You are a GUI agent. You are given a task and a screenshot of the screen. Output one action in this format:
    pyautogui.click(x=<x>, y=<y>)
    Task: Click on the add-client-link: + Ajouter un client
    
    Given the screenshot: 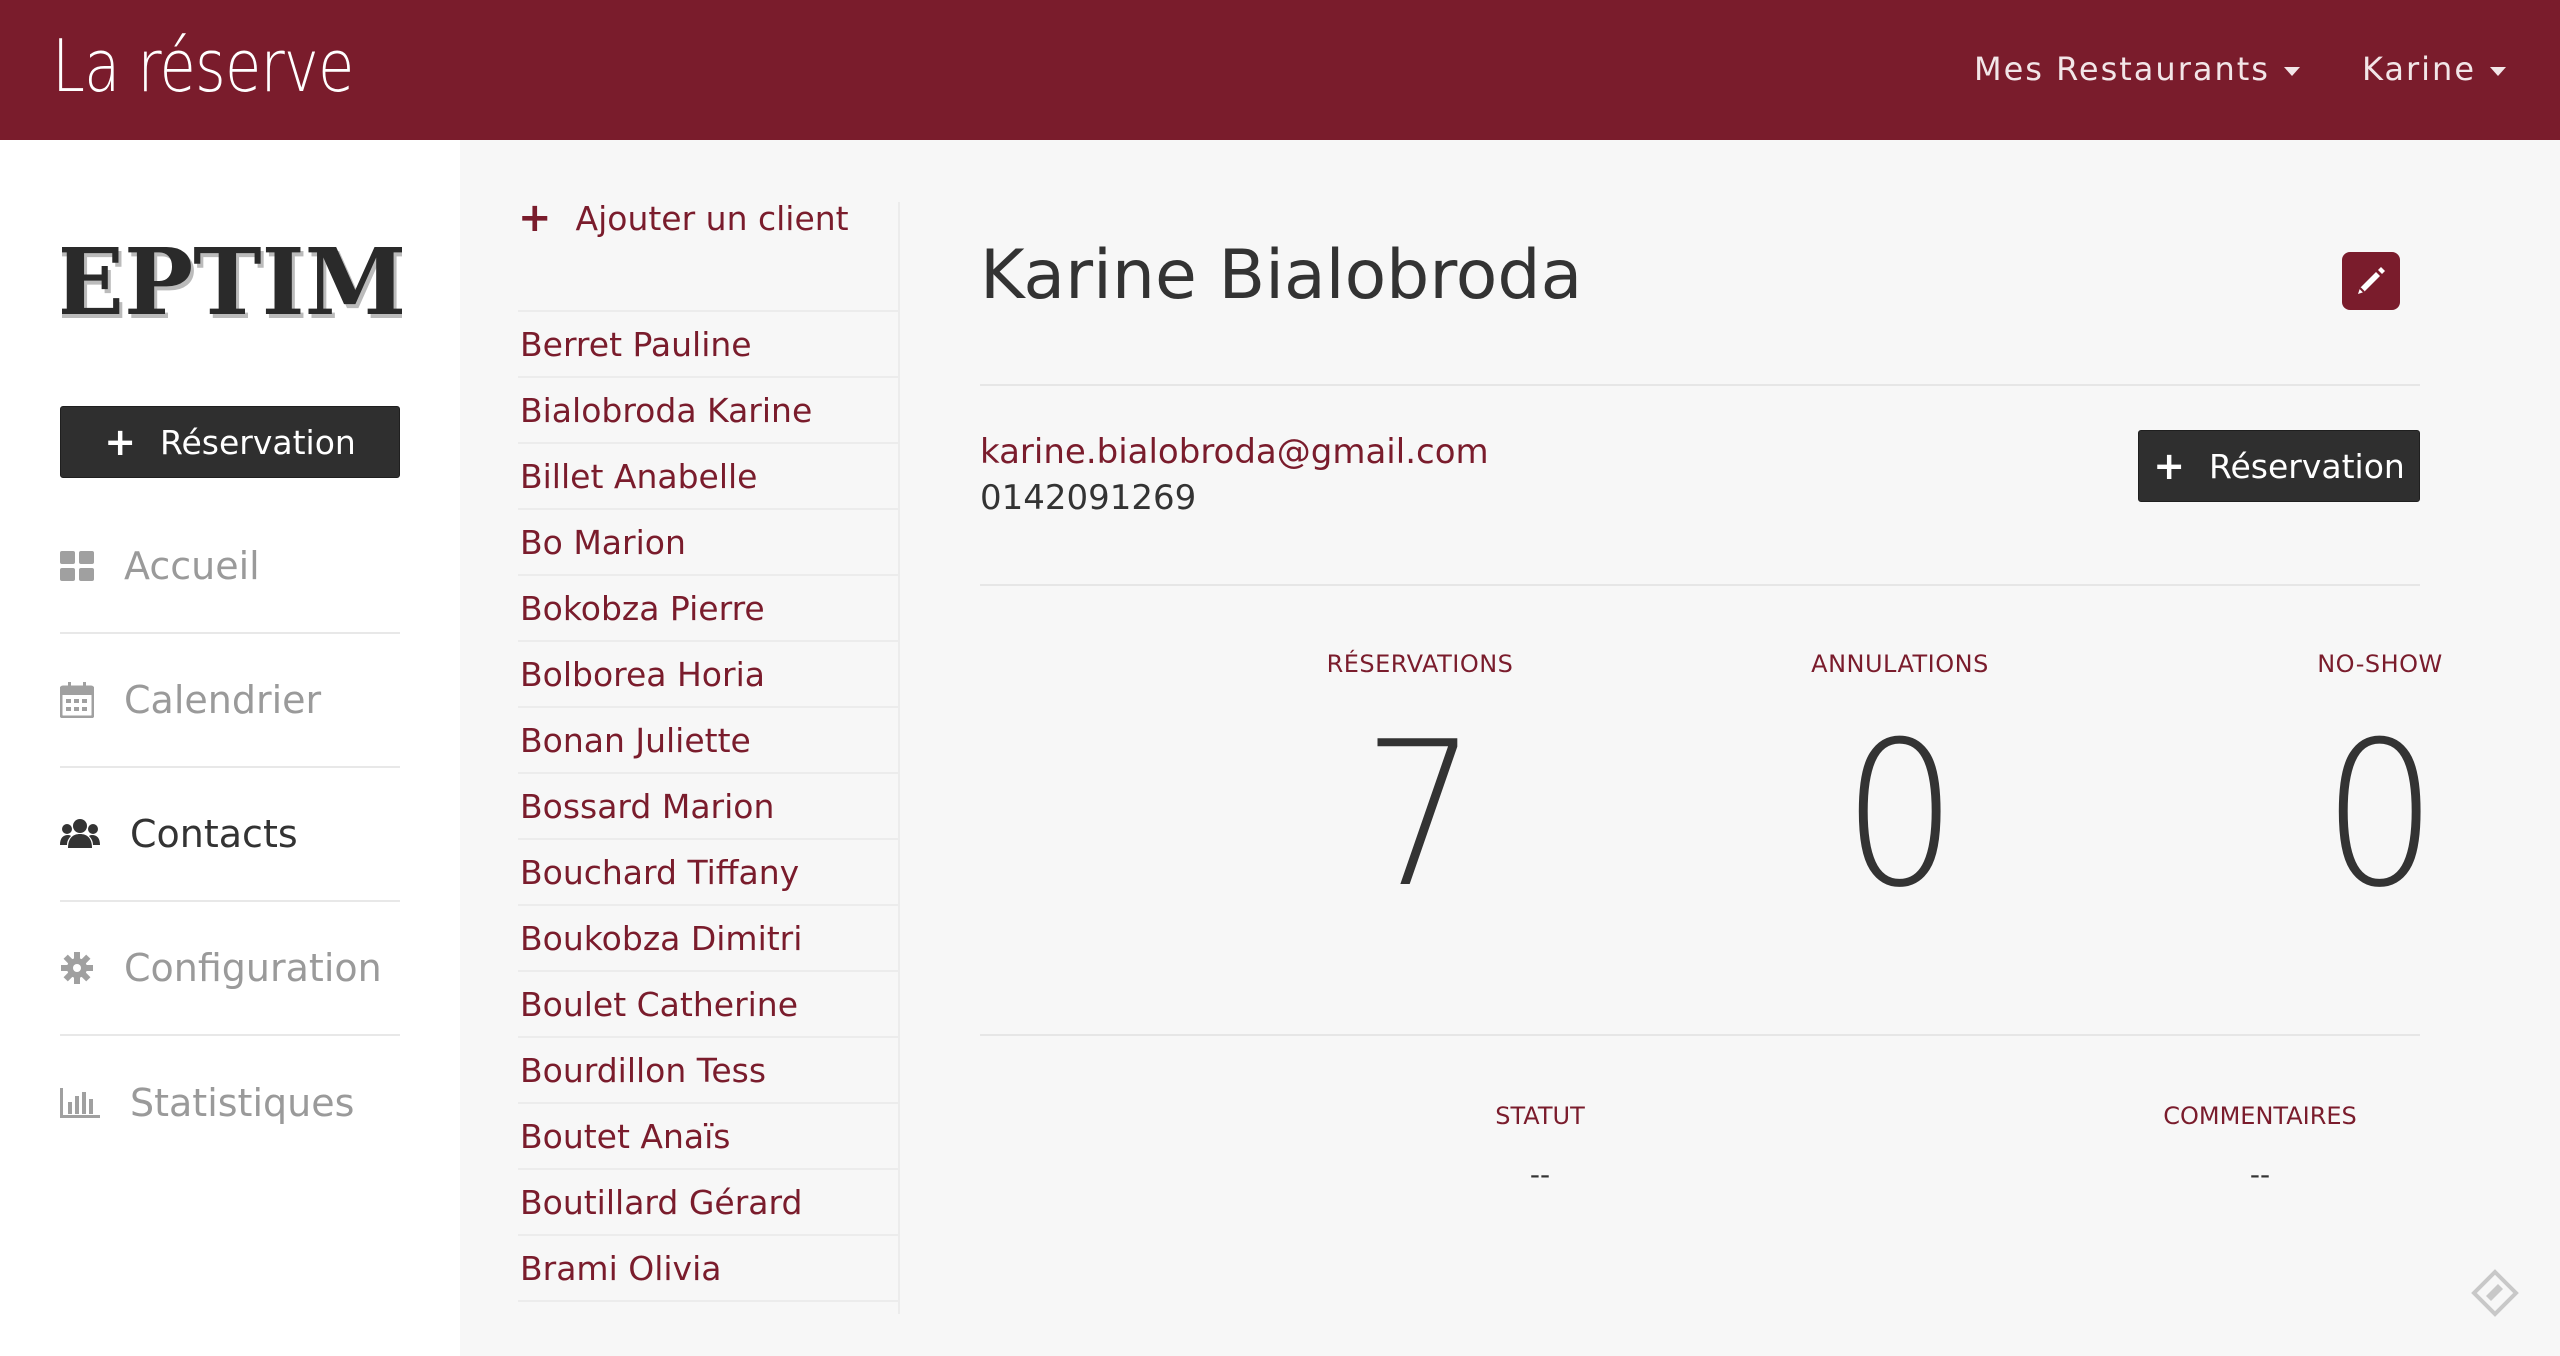 What is the action you would take?
    pyautogui.click(x=683, y=218)
    